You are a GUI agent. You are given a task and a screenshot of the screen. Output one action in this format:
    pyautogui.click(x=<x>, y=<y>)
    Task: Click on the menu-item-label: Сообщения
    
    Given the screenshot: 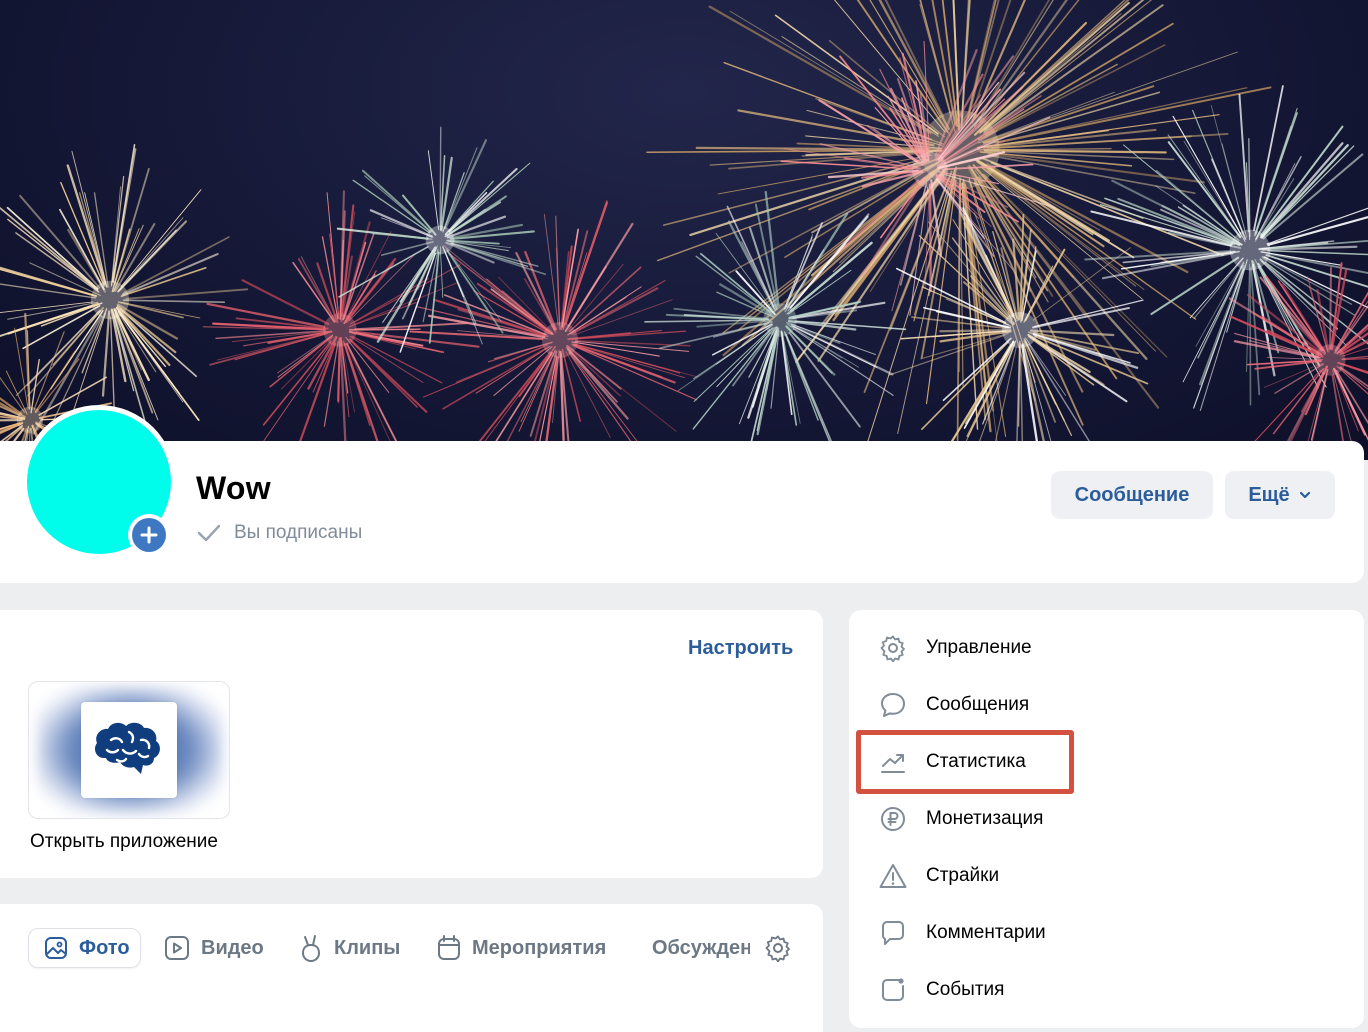 What is the action you would take?
    pyautogui.click(x=978, y=704)
    